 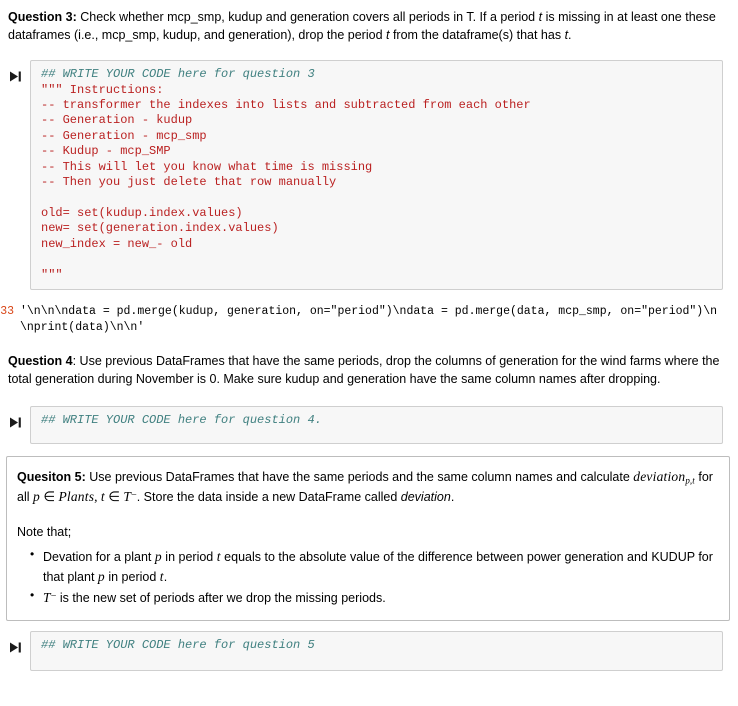 I want to click on code-cell-question4: ## WRITE YOUR CODE here for question 4., so click(x=369, y=425).